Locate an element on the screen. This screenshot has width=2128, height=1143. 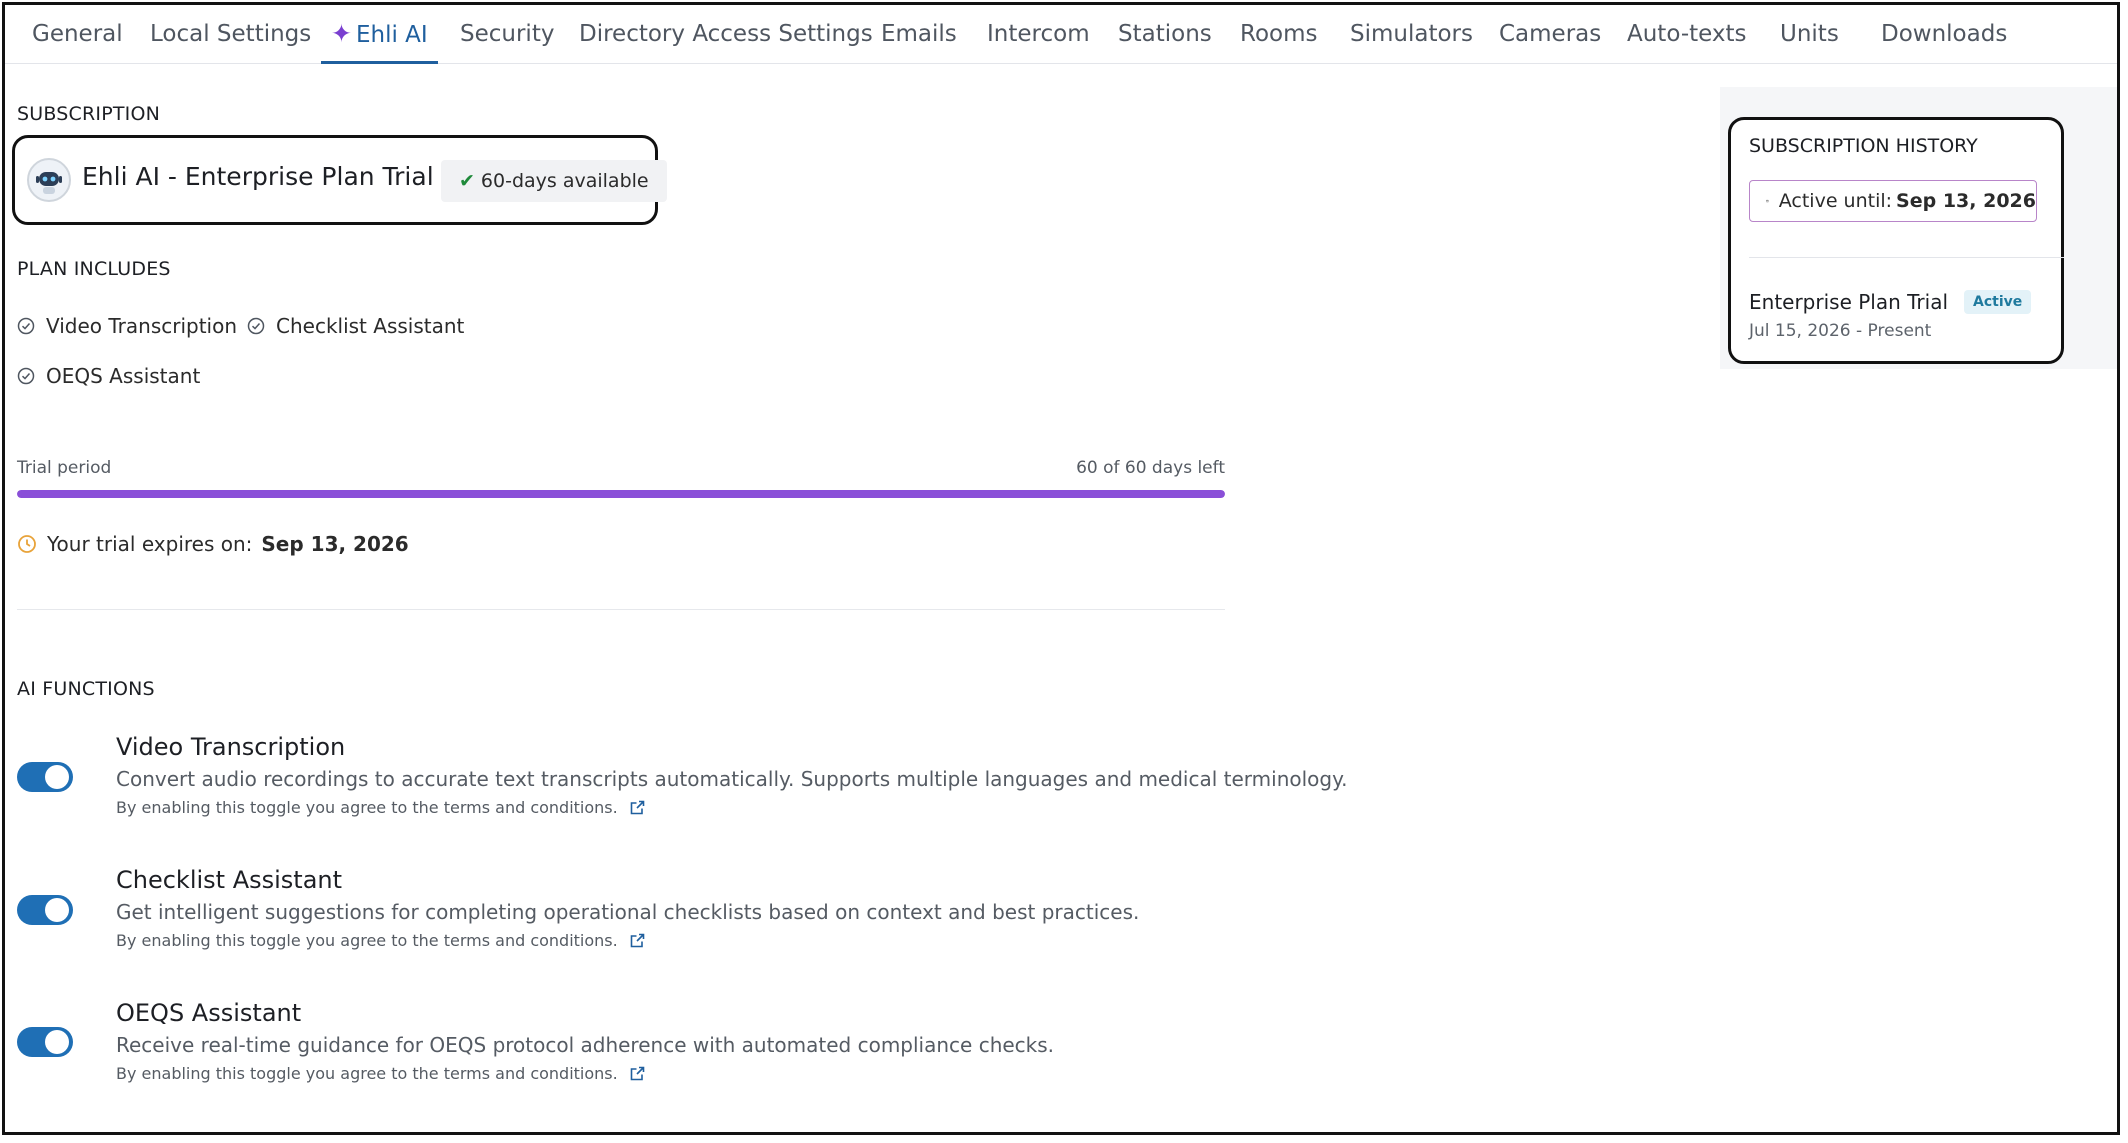
tab-units: Units is located at coordinates (1809, 34).